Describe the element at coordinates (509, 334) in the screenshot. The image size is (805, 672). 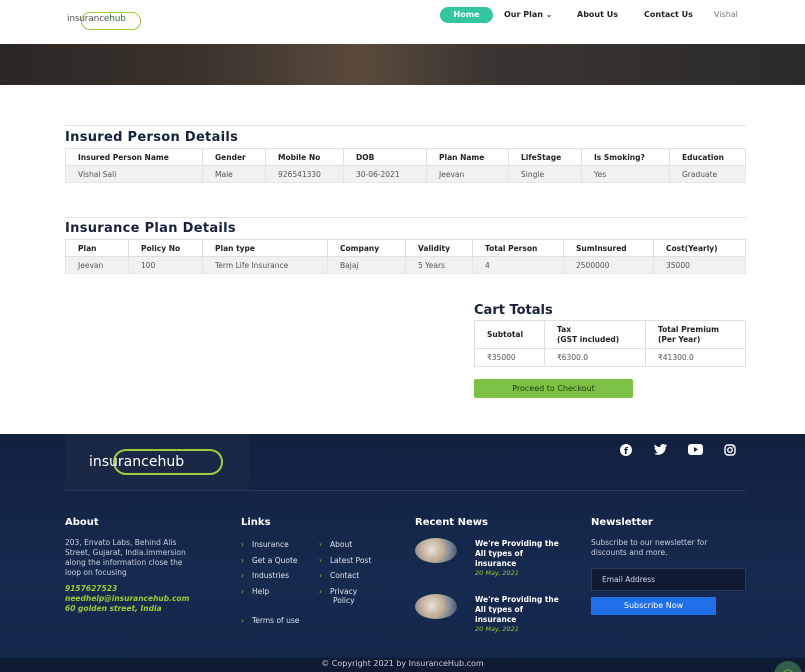
I see `table-header: Subtotal` at that location.